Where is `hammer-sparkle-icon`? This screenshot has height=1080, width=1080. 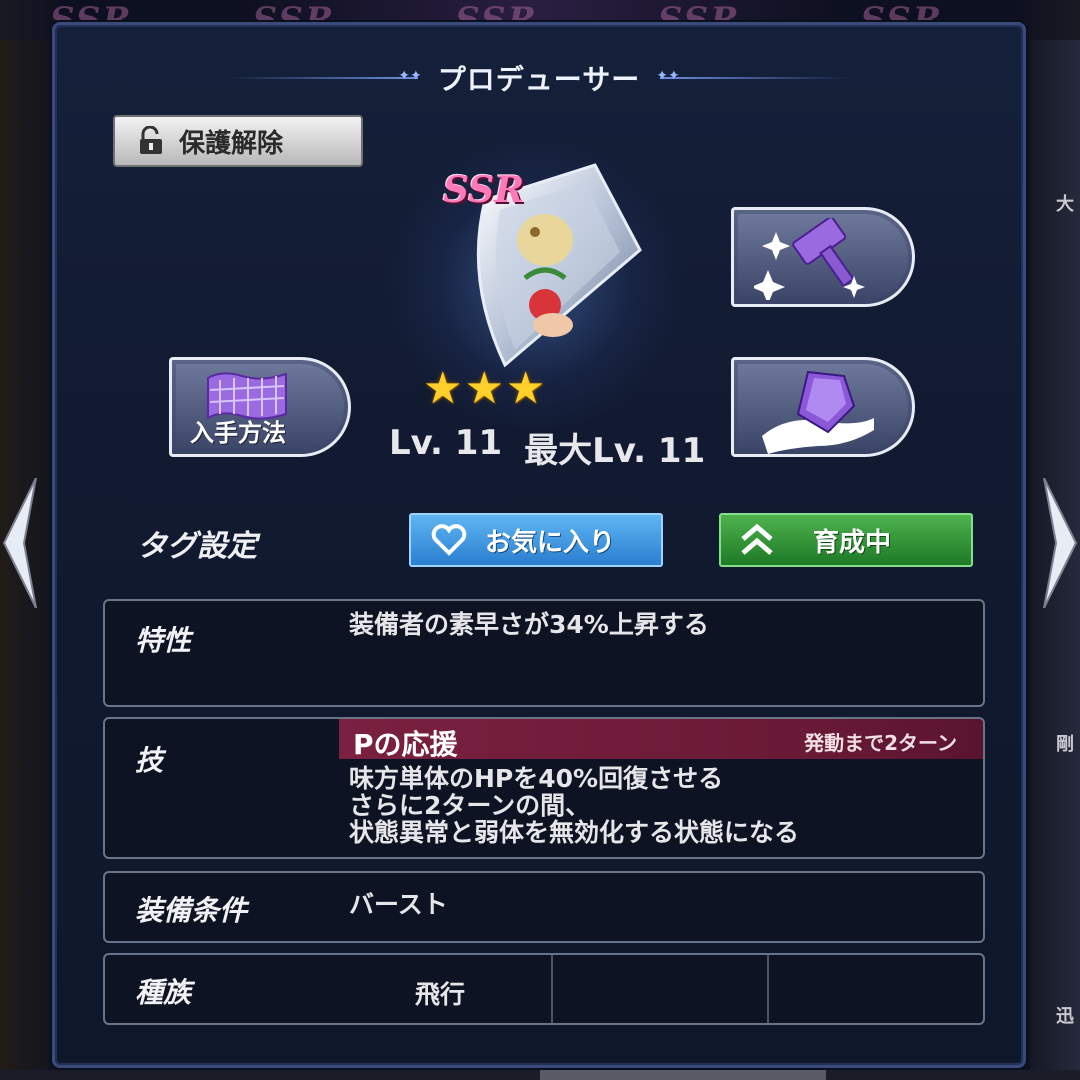
hammer-sparkle-icon is located at coordinates (809, 259).